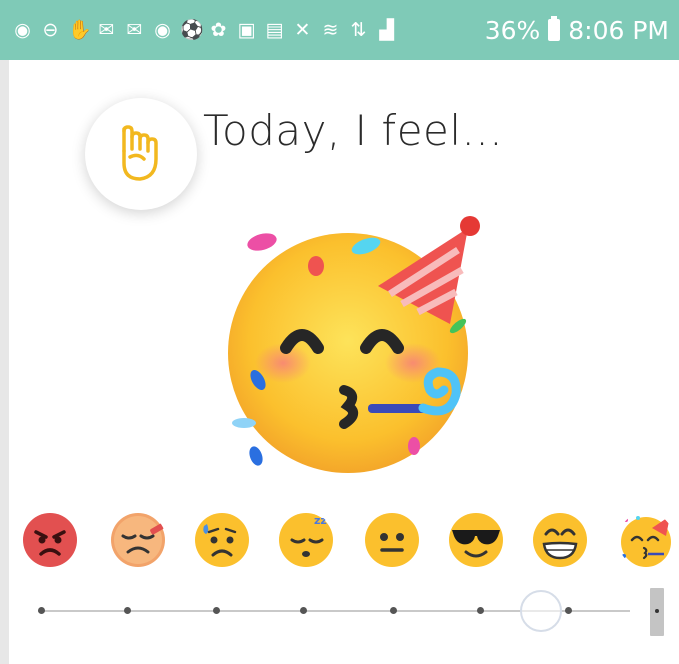 The height and width of the screenshot is (664, 679). Describe the element at coordinates (4, 362) in the screenshot. I see `left-edge` at that location.